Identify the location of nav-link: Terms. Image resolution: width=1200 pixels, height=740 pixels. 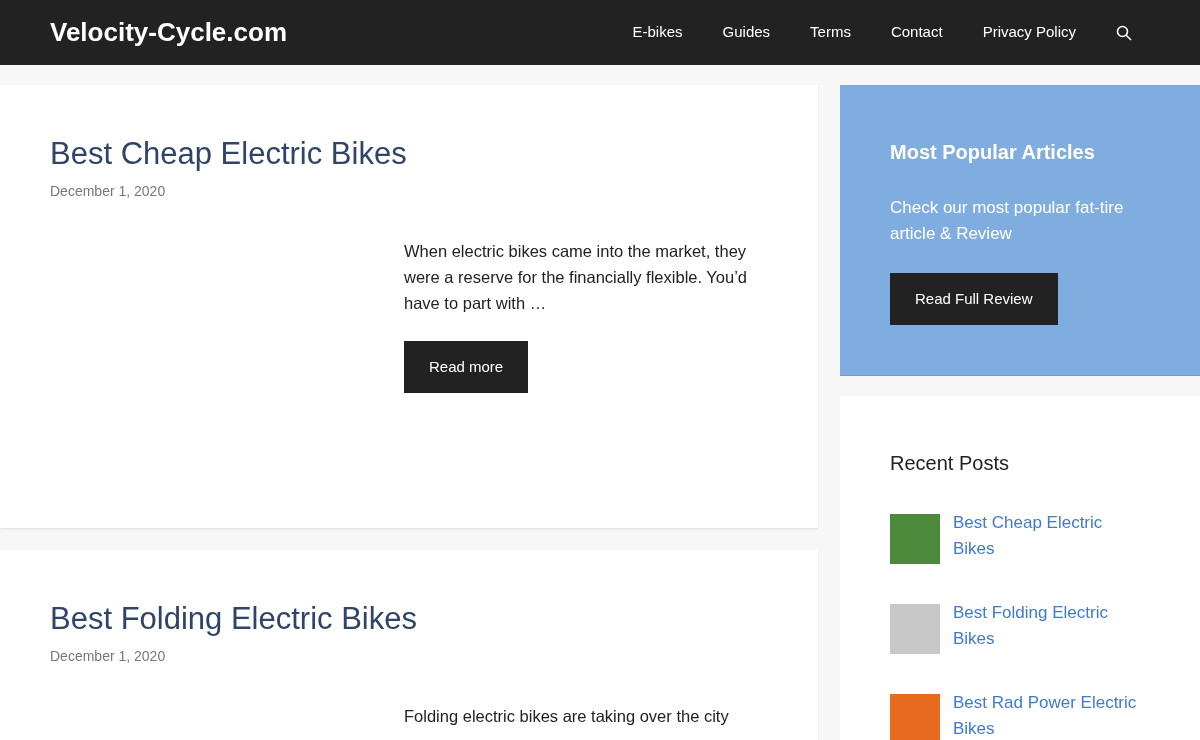
(830, 32).